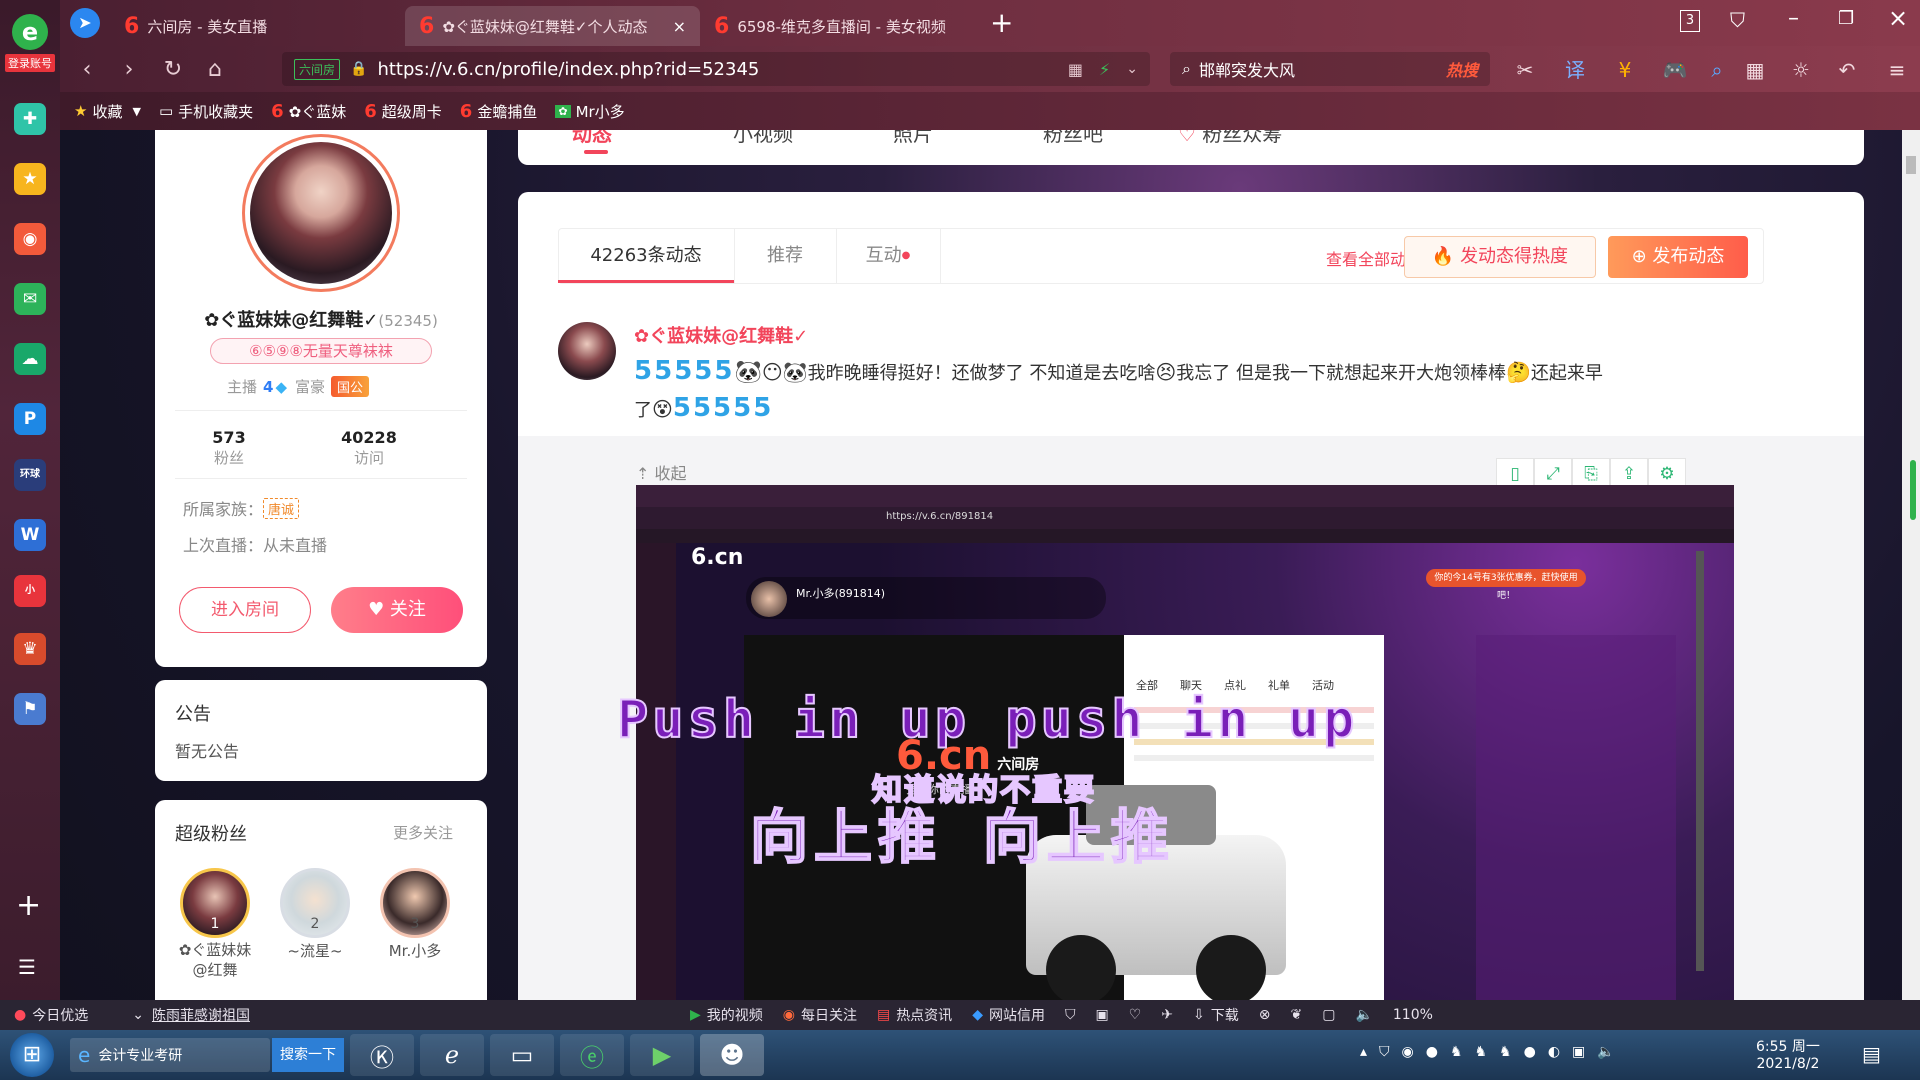 The image size is (1920, 1080). What do you see at coordinates (30, 359) in the screenshot?
I see `sidebar-cloud-icon: ☁` at bounding box center [30, 359].